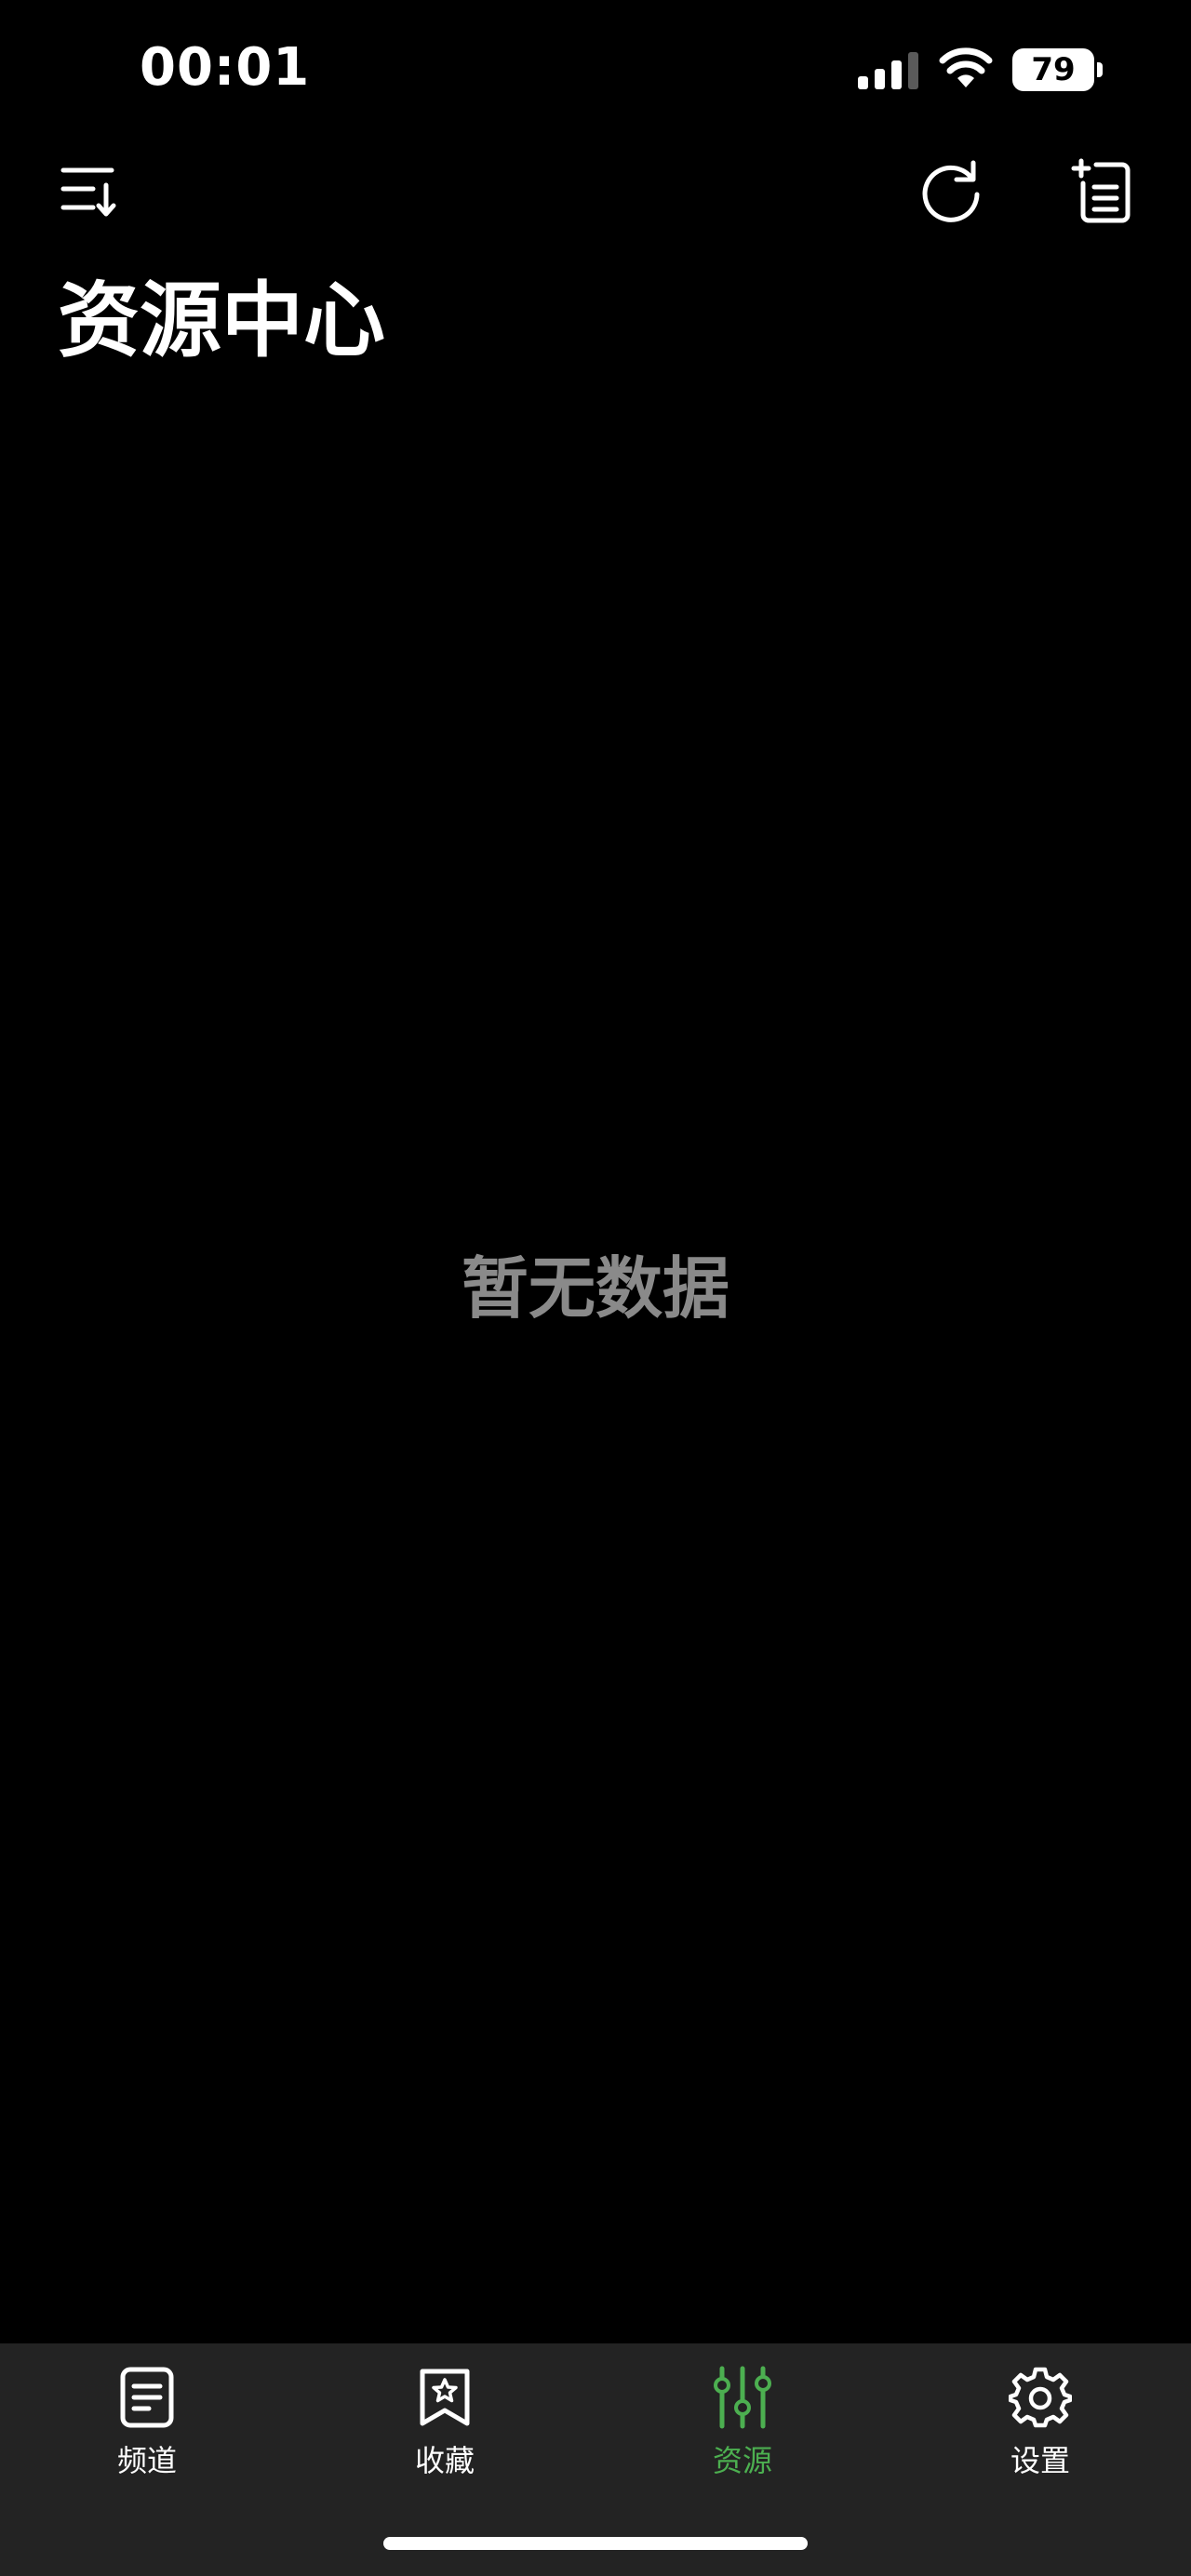 This screenshot has height=2576, width=1191. Describe the element at coordinates (742, 2397) in the screenshot. I see `sliders-icon` at that location.